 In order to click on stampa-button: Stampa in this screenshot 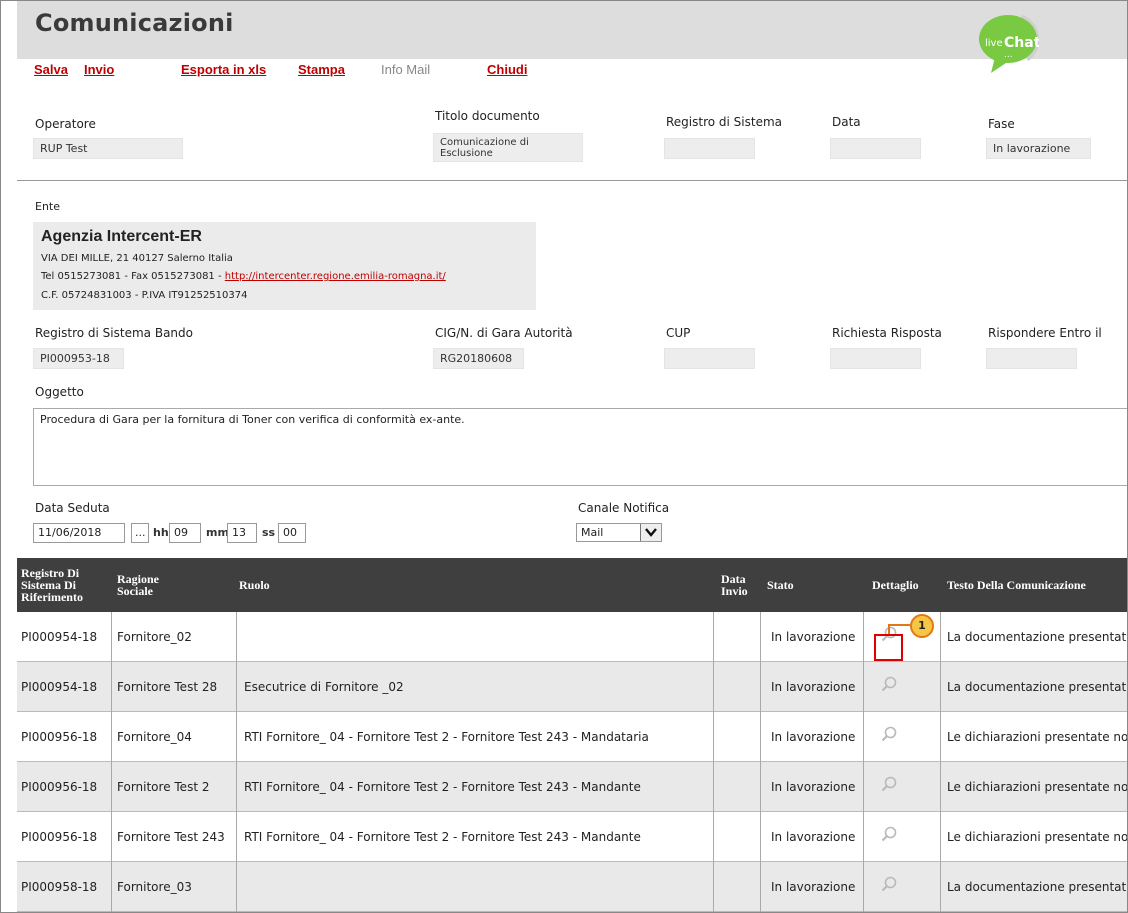, I will do `click(321, 69)`.